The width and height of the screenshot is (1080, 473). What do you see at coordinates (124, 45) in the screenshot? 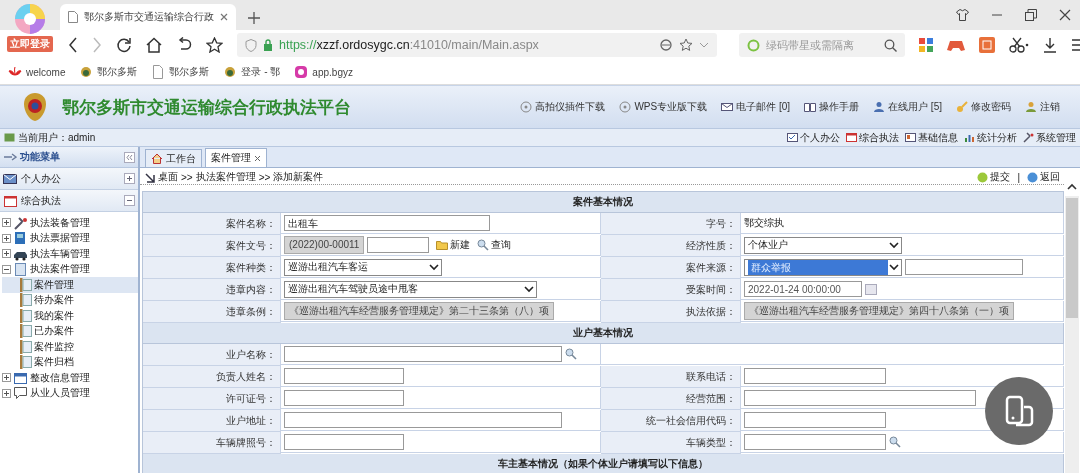
I see `reload-icon` at bounding box center [124, 45].